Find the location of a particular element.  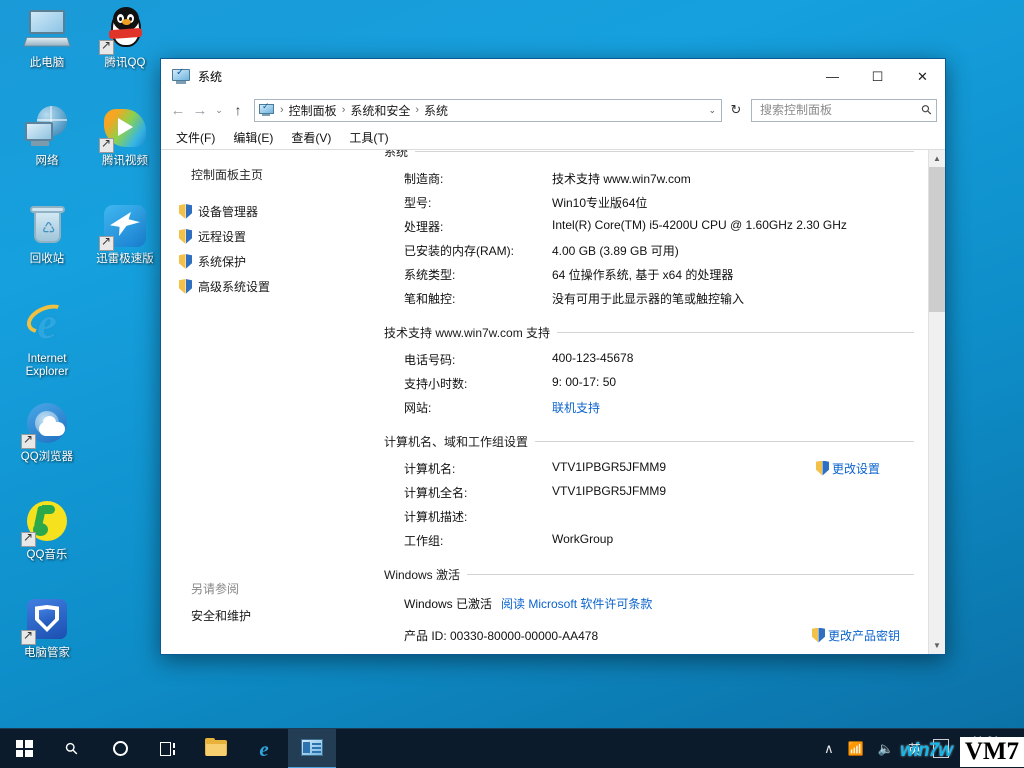

menu-tools: 工具(T) is located at coordinates (368, 137).